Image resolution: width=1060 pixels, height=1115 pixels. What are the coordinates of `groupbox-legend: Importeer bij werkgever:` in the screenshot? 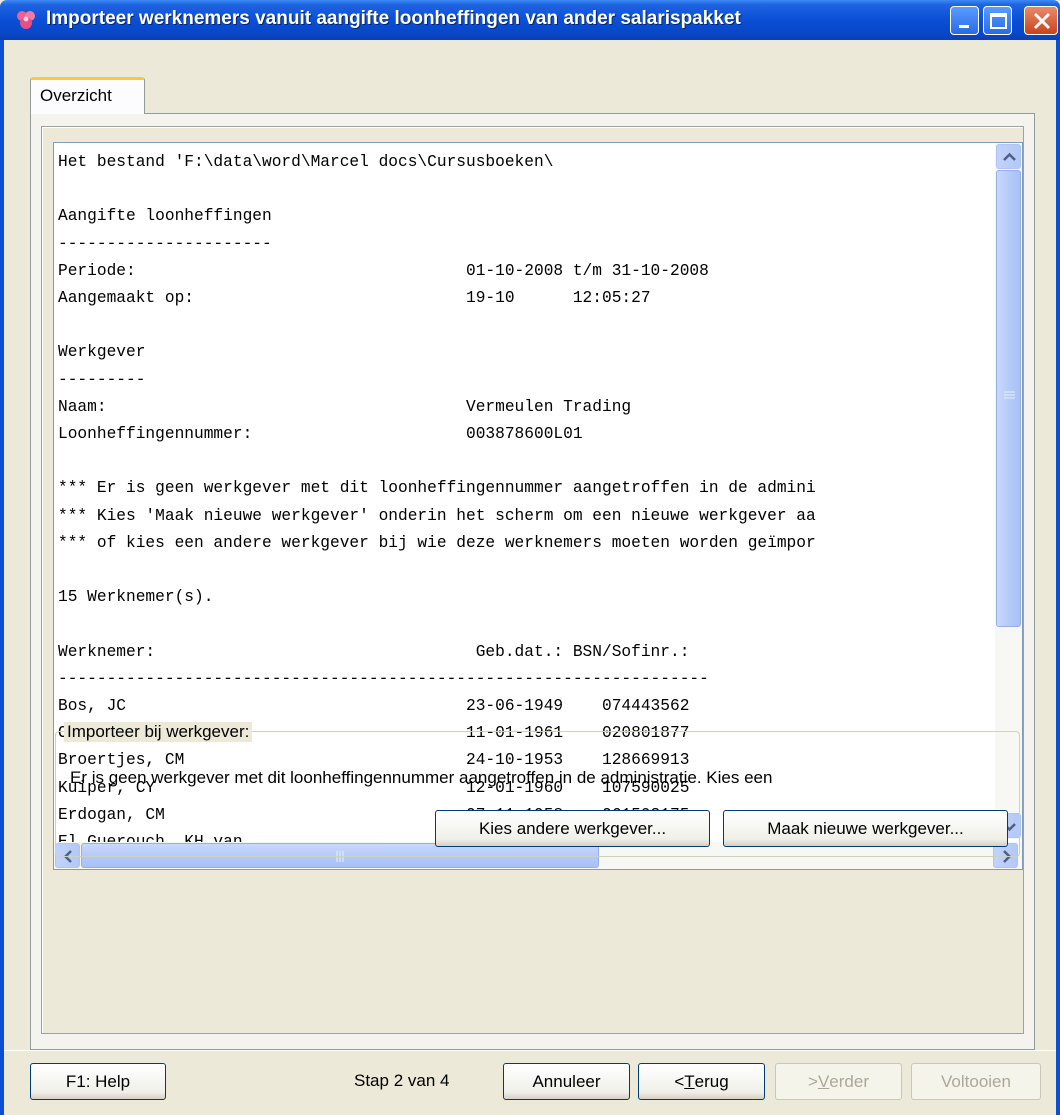 It's located at (158, 732).